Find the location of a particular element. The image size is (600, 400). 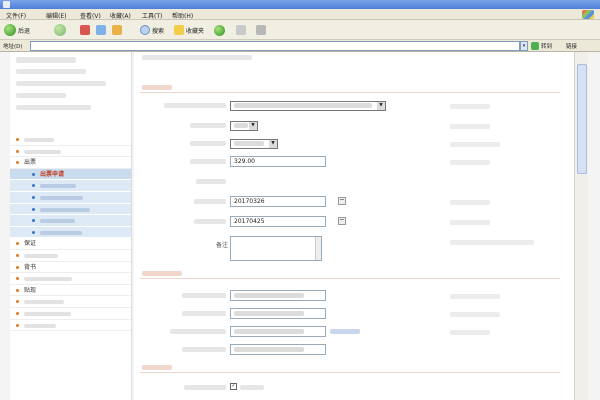

stop-button is located at coordinates (85, 30).